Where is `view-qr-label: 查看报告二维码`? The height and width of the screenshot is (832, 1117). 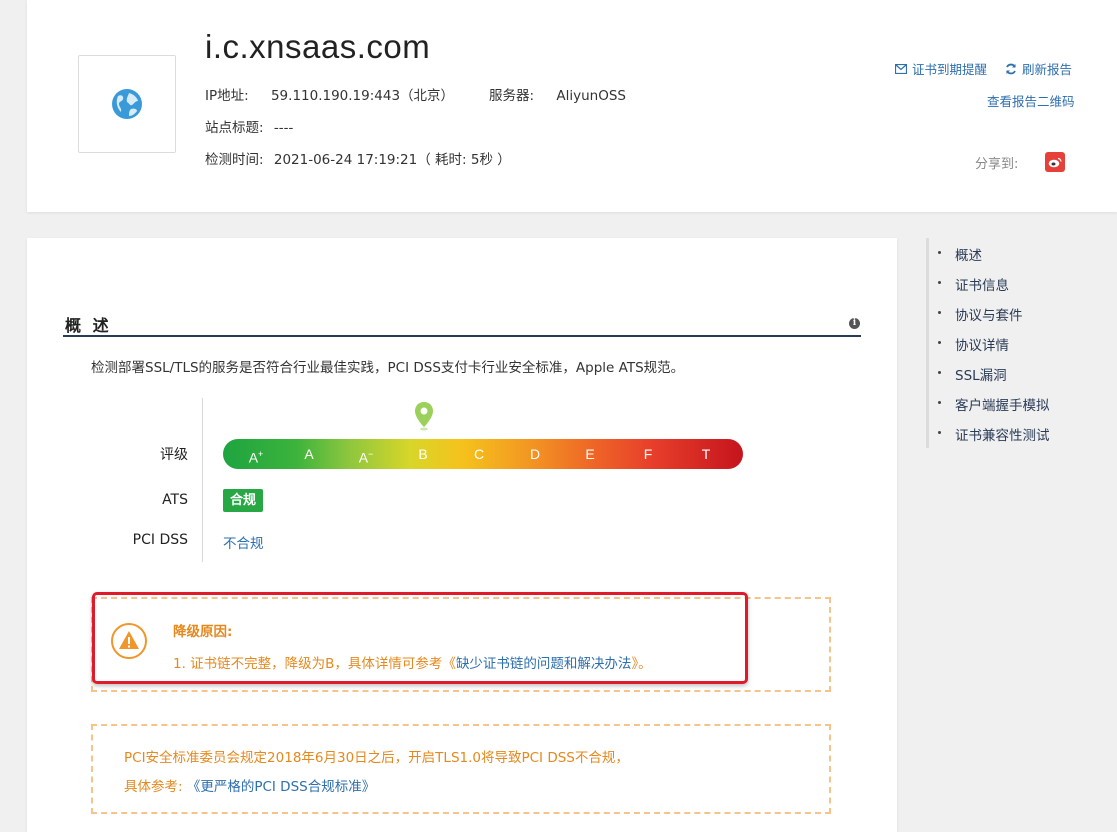
view-qr-label: 查看报告二维码 is located at coordinates (1031, 101).